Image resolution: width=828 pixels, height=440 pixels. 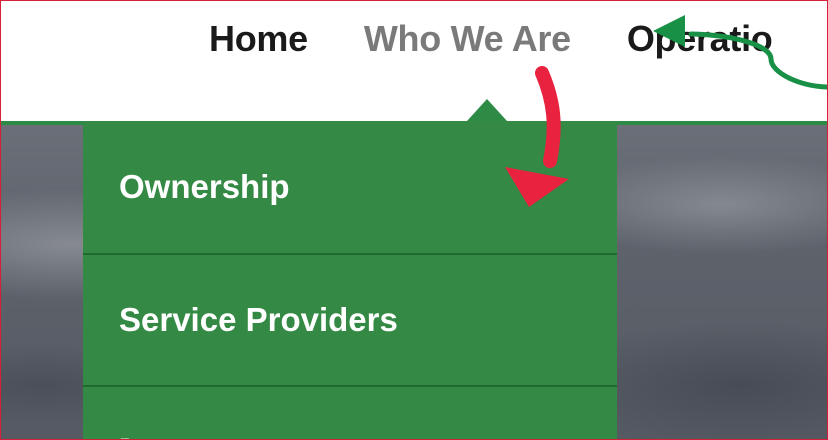 What do you see at coordinates (467, 39) in the screenshot?
I see `nav-item-who-we-are: Who We Are` at bounding box center [467, 39].